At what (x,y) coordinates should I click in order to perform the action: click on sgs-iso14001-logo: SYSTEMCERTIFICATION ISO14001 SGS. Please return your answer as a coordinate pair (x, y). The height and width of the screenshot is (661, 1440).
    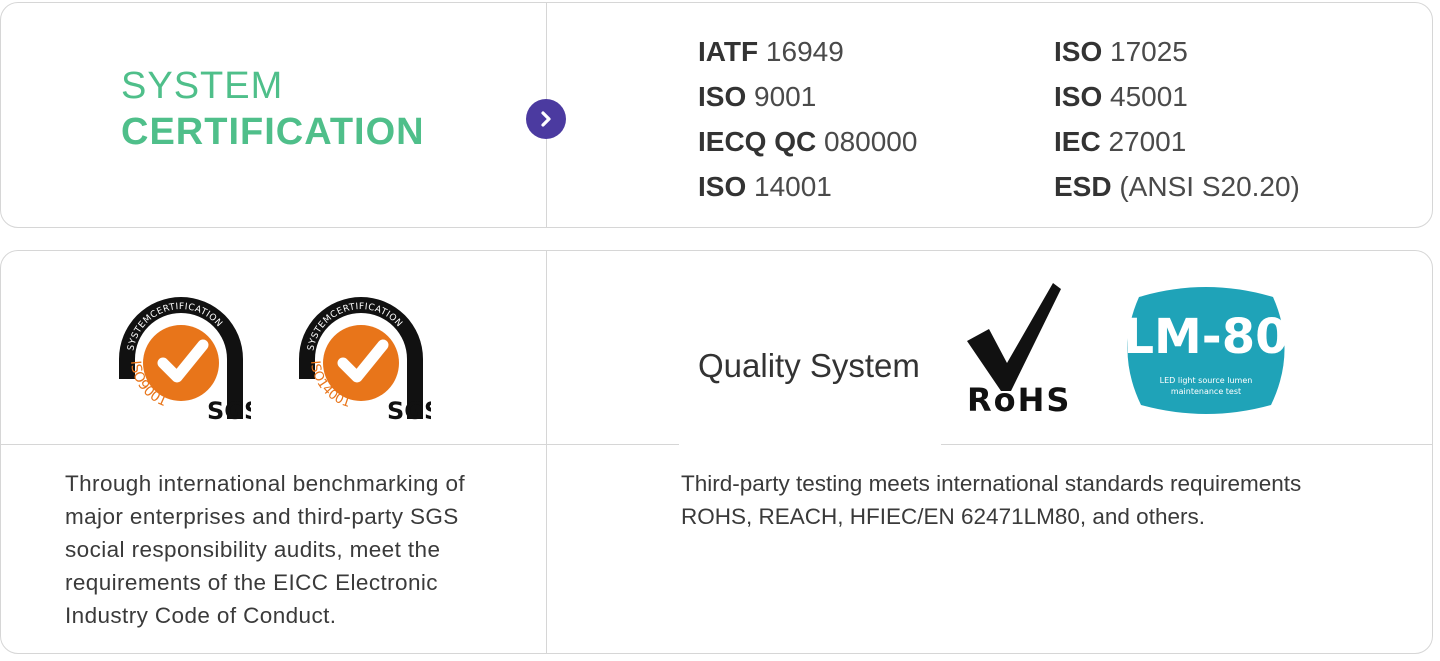
    Looking at the image, I should click on (366, 352).